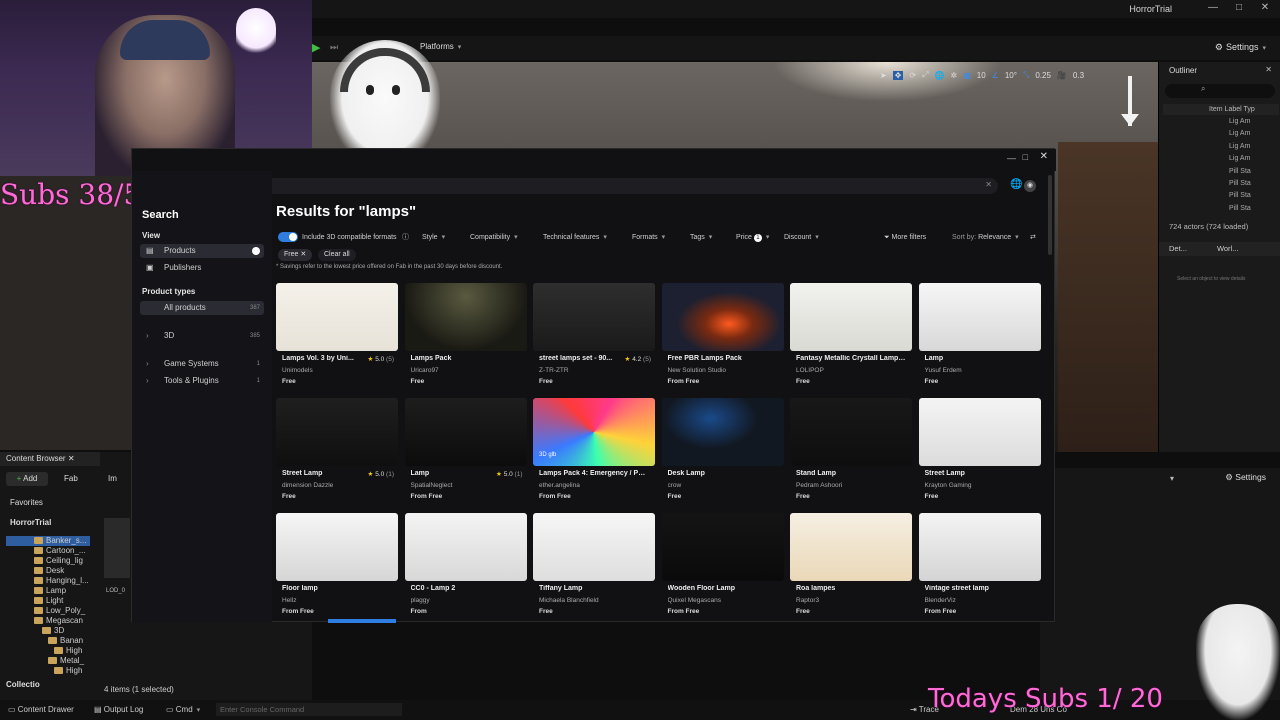  Describe the element at coordinates (50, 459) in the screenshot. I see `tab-content-browser: Content Browser ✕` at that location.